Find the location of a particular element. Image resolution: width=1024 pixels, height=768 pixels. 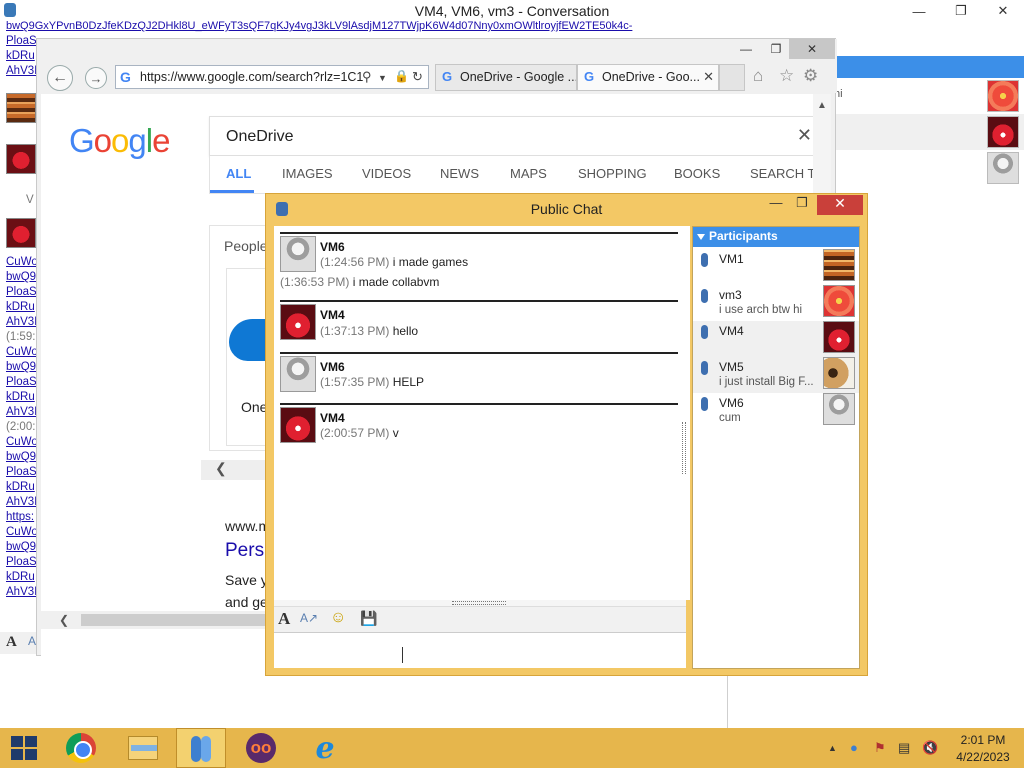

show-hidden-icons-icon: ▲ is located at coordinates (832, 748).